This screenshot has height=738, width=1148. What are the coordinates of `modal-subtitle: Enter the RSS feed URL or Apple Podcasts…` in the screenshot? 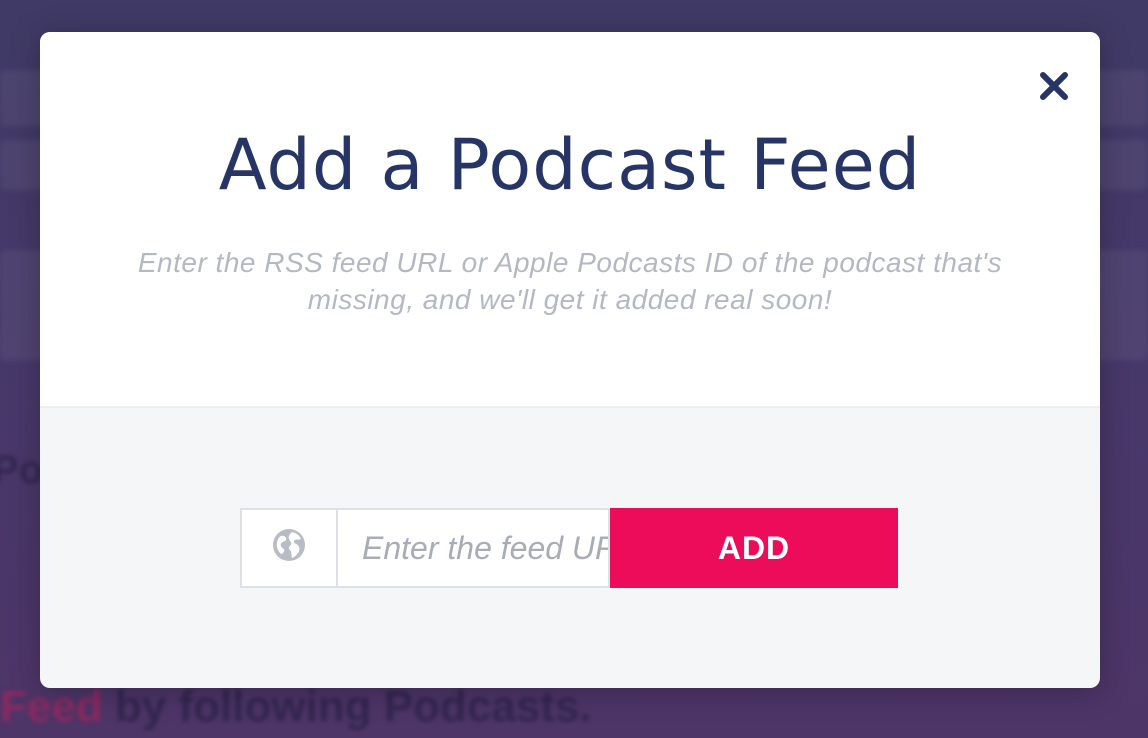 It's located at (570, 281).